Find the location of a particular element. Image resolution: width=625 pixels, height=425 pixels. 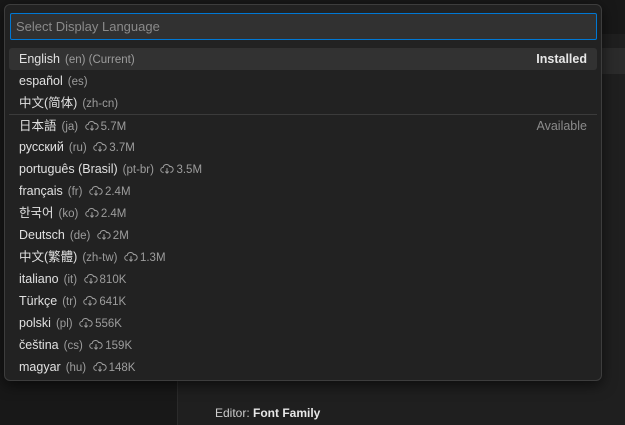

language-item-fr: français (fr) 2.4M is located at coordinates (303, 191).